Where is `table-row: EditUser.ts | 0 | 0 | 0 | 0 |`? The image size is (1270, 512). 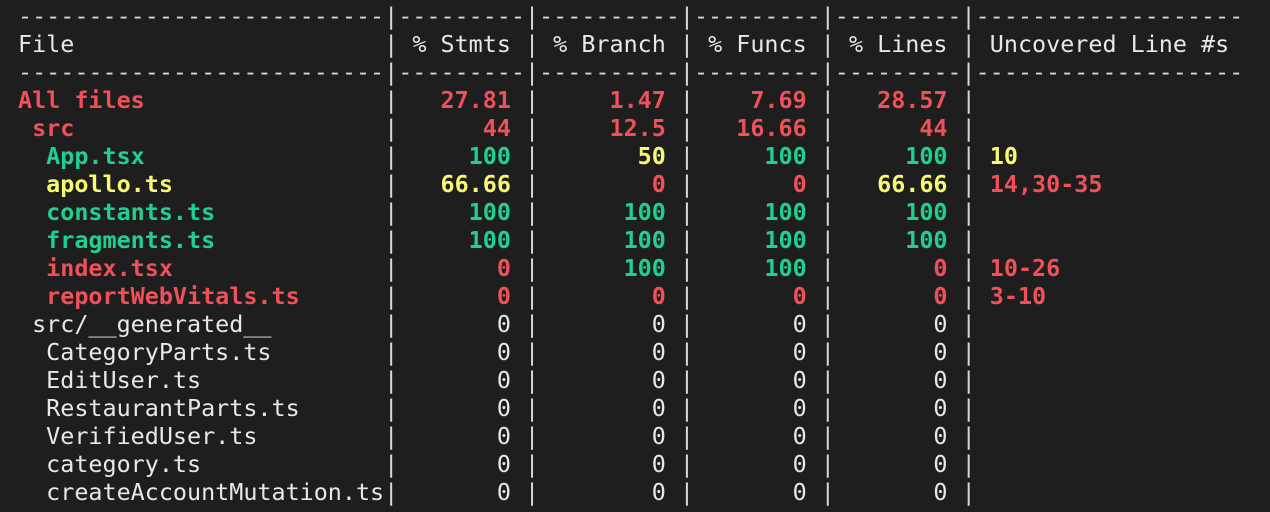
table-row: EditUser.ts | 0 | 0 | 0 | 0 | is located at coordinates (504, 380).